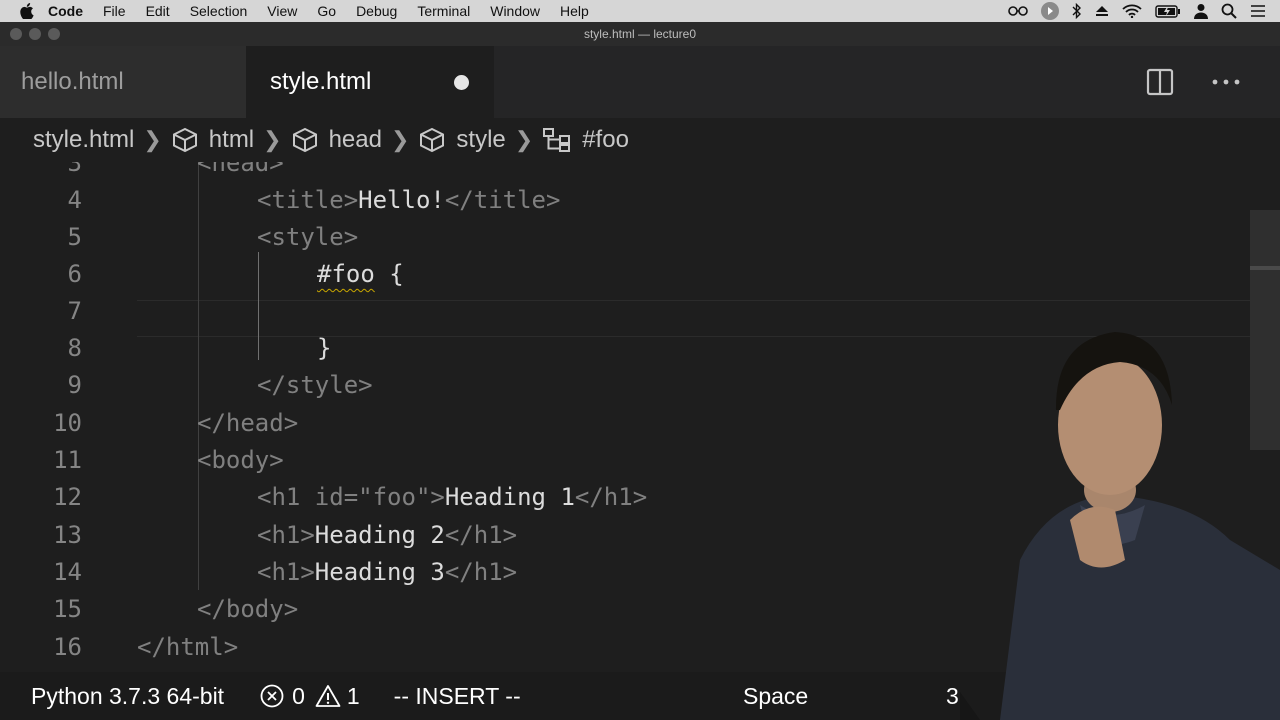 The width and height of the screenshot is (1280, 720). What do you see at coordinates (67, 460) in the screenshot?
I see `line-number: 11` at bounding box center [67, 460].